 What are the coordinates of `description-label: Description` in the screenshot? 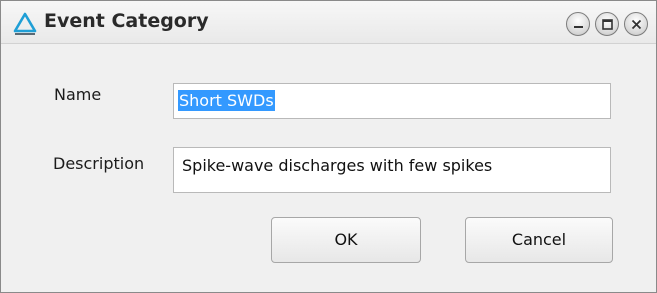 It's located at (99, 163).